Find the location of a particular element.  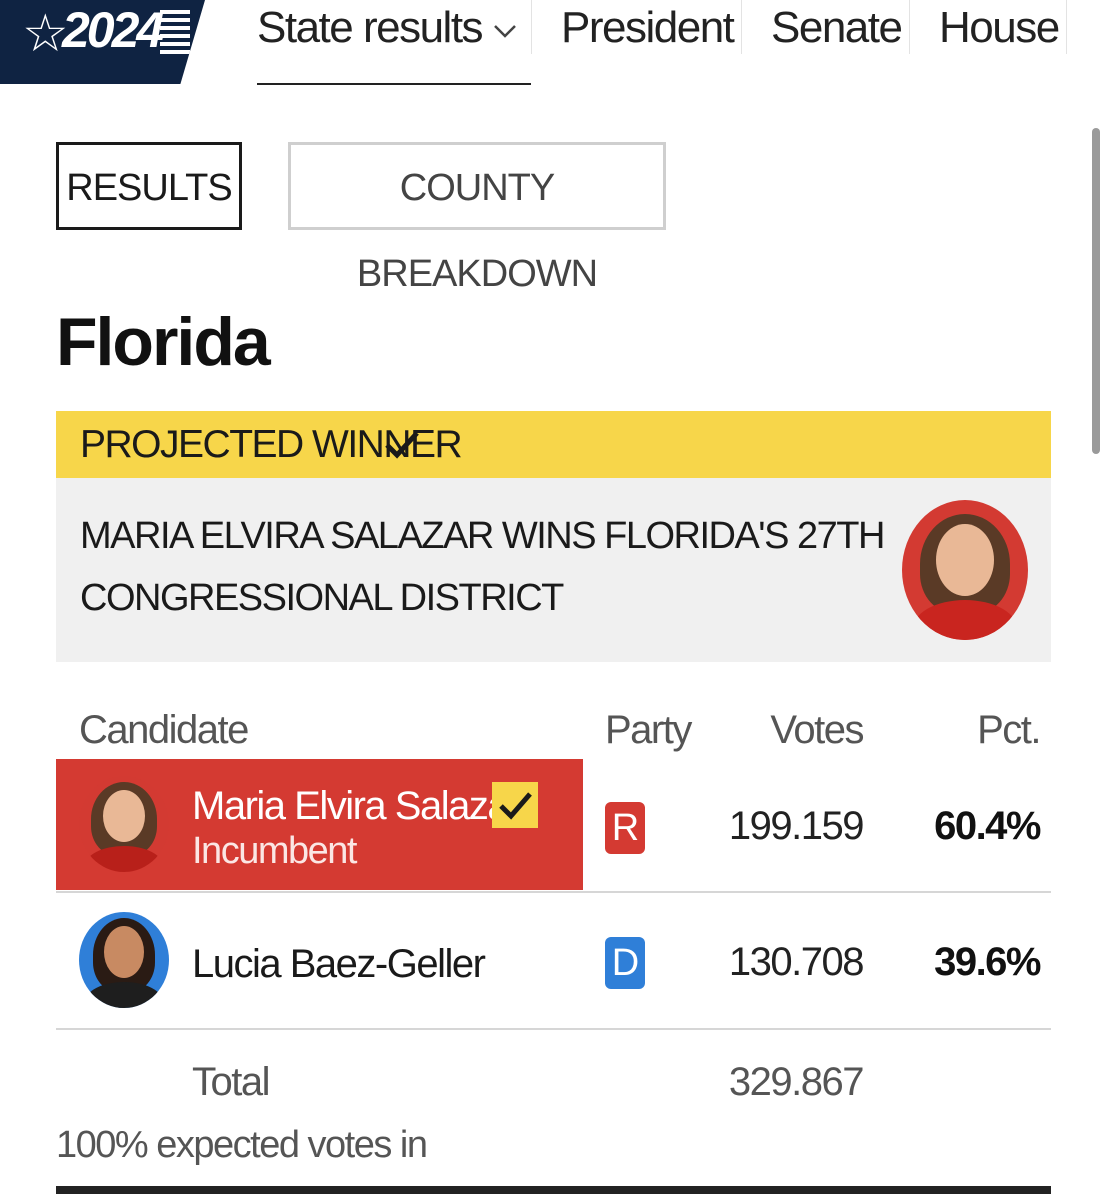

candidate-status: Incumbent is located at coordinates (274, 851).